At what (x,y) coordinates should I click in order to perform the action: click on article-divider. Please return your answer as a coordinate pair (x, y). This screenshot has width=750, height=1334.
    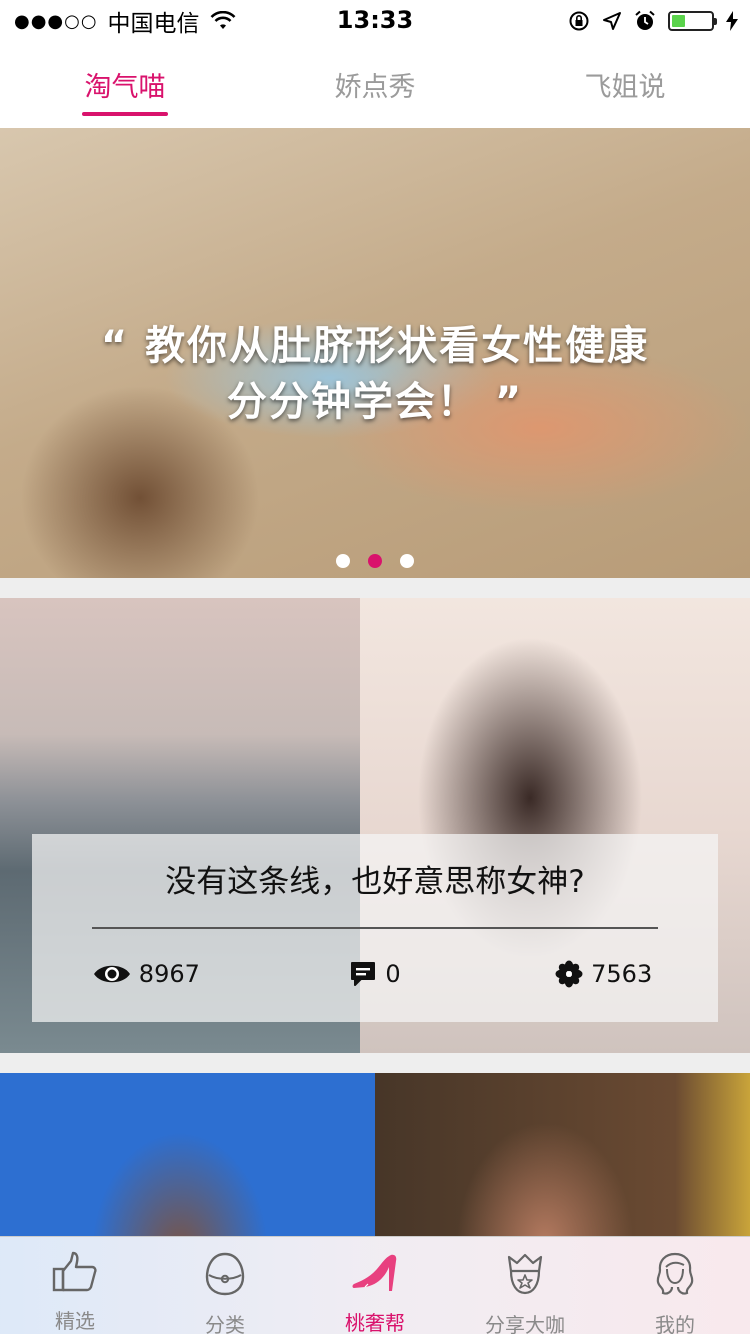
    Looking at the image, I should click on (375, 928).